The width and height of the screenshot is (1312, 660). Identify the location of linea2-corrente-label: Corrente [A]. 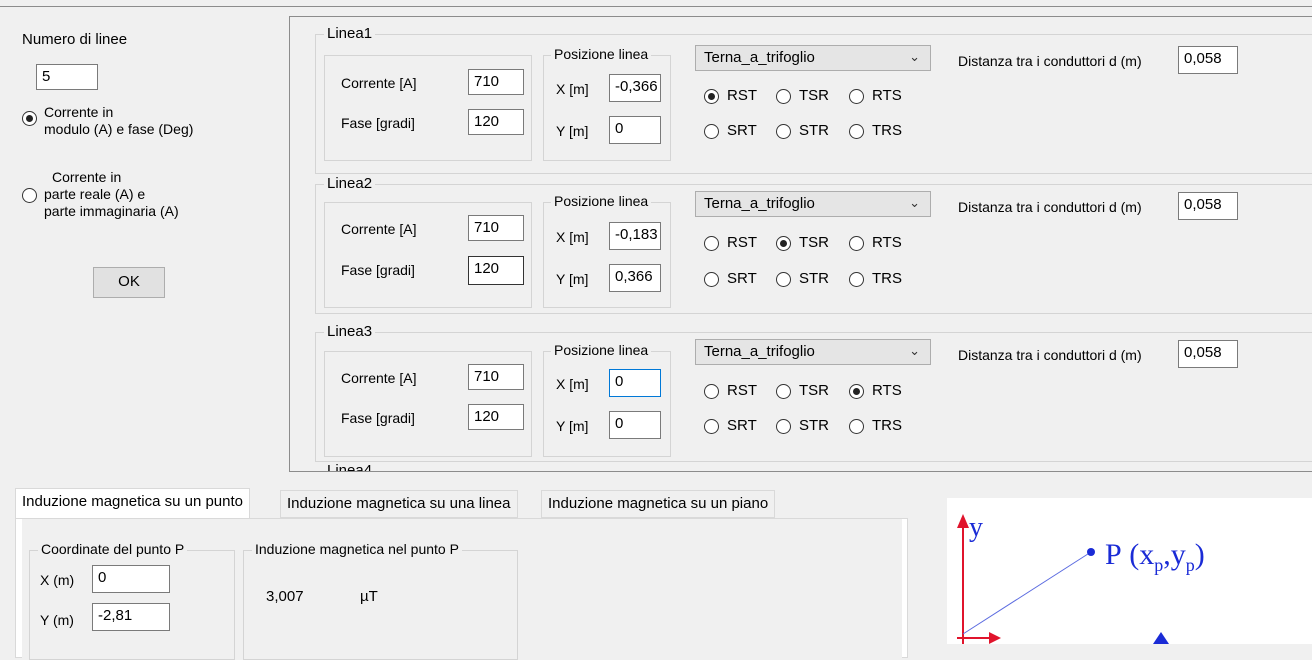
(379, 229).